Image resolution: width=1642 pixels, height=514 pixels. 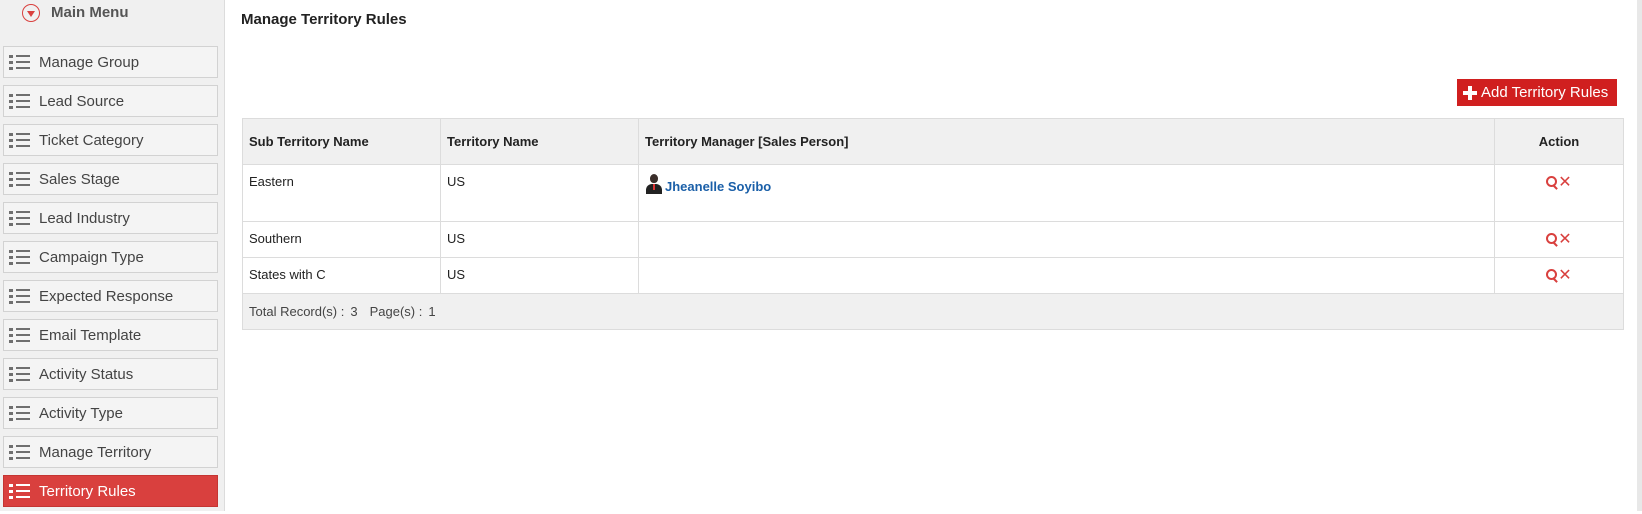 I want to click on sidebar-item-label: Ticket Category, so click(x=91, y=140).